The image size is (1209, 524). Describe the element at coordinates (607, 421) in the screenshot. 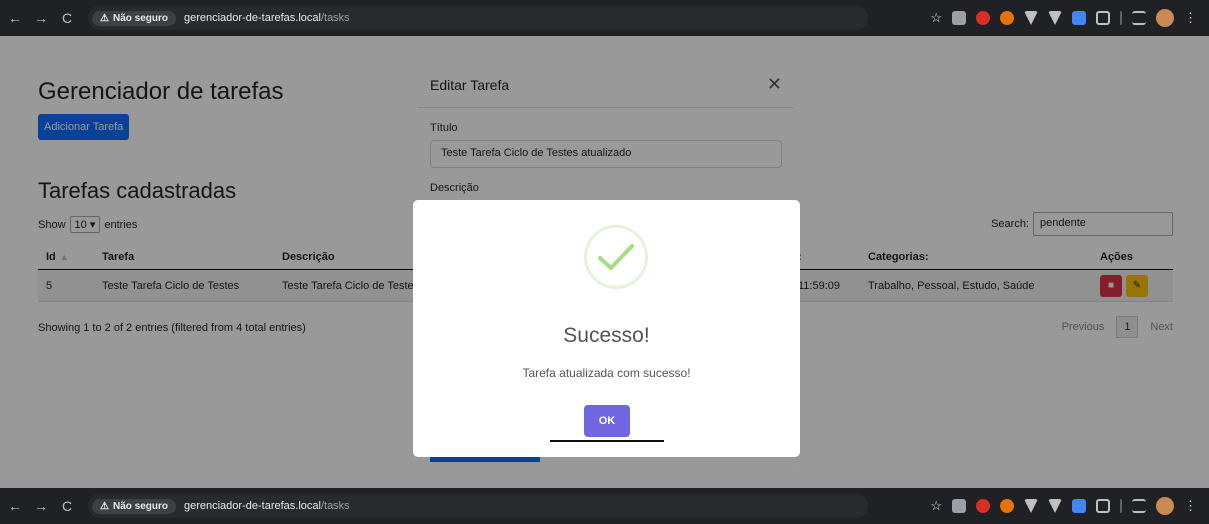

I see `ok-button: OK` at that location.